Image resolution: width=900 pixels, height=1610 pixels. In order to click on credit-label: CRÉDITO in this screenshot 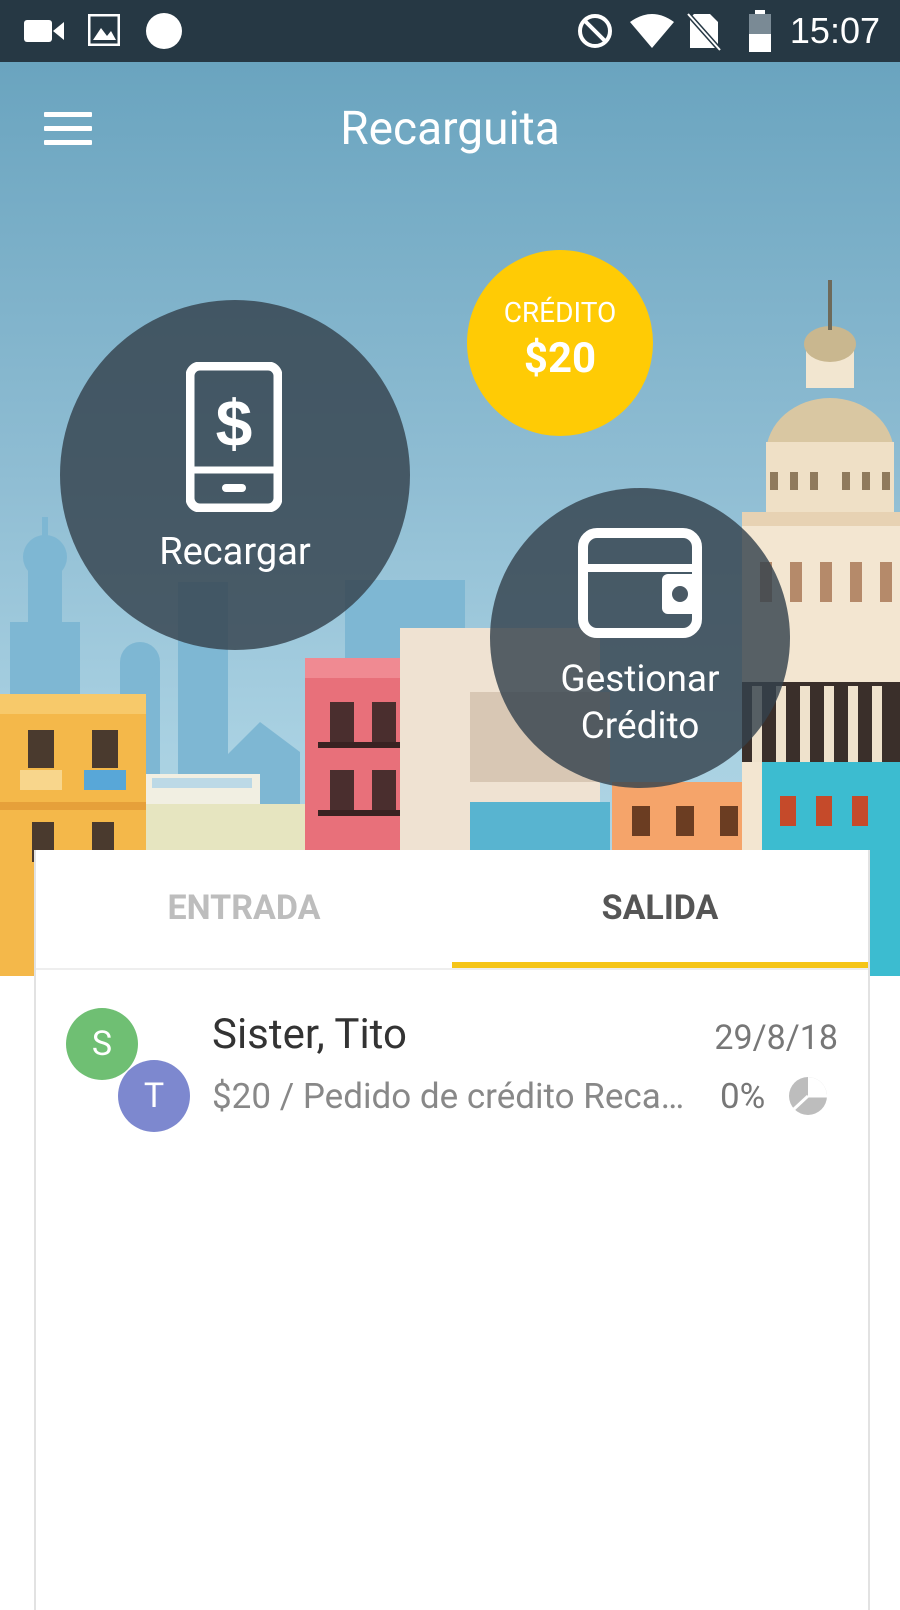, I will do `click(560, 312)`.